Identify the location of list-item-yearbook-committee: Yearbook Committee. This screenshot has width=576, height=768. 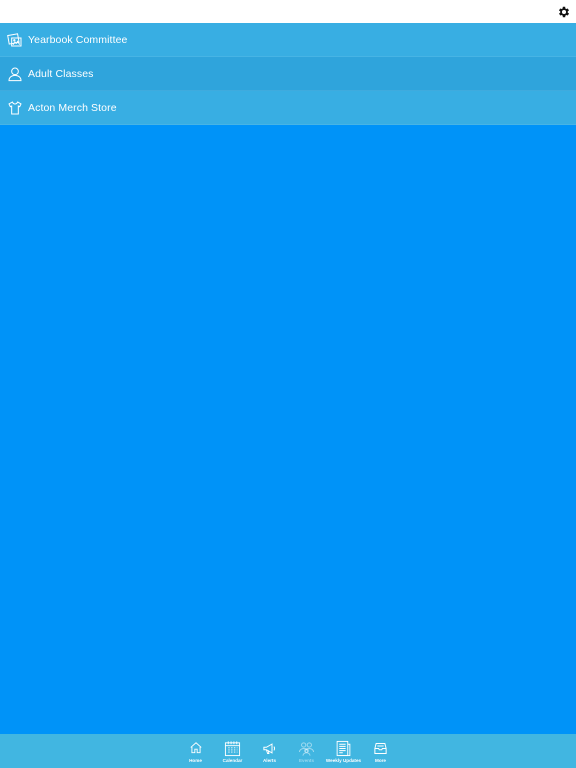
(288, 40).